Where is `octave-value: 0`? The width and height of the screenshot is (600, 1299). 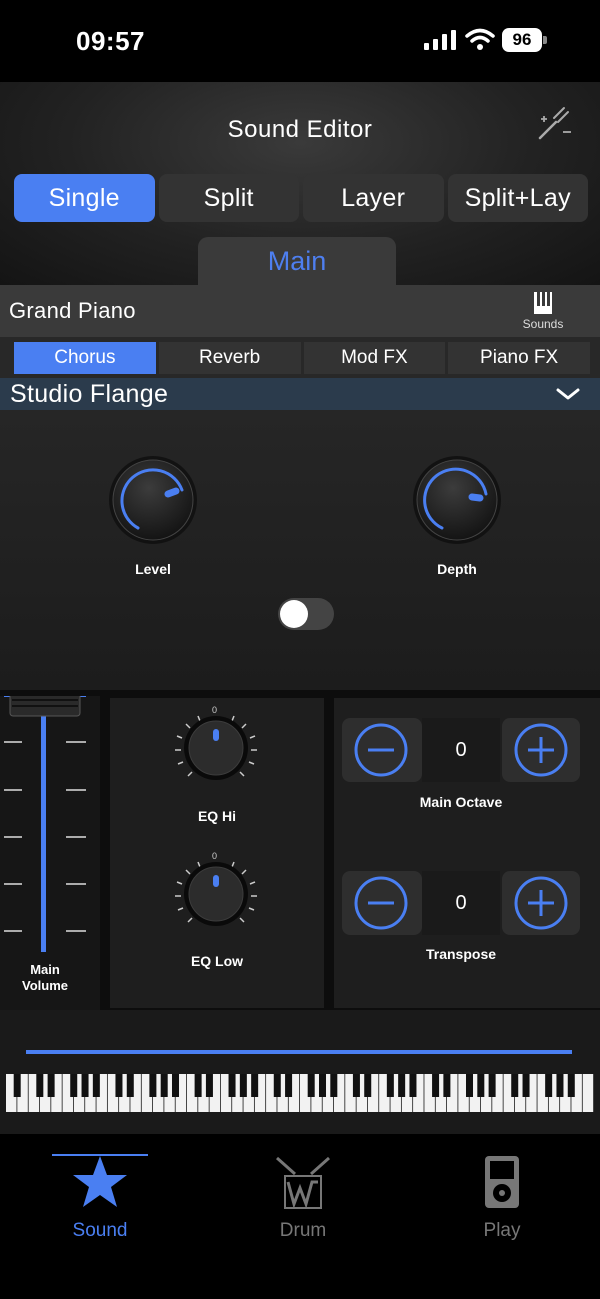
octave-value: 0 is located at coordinates (461, 750).